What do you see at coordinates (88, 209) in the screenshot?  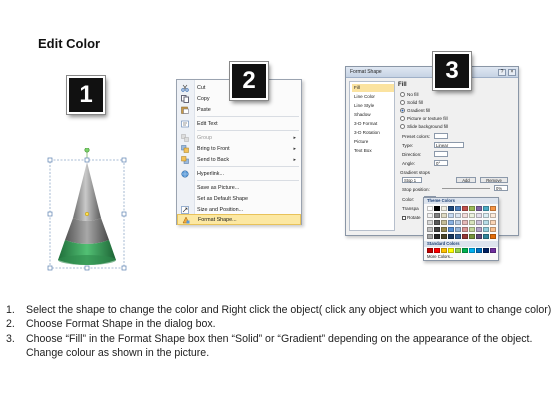 I see `selected-cone-shape` at bounding box center [88, 209].